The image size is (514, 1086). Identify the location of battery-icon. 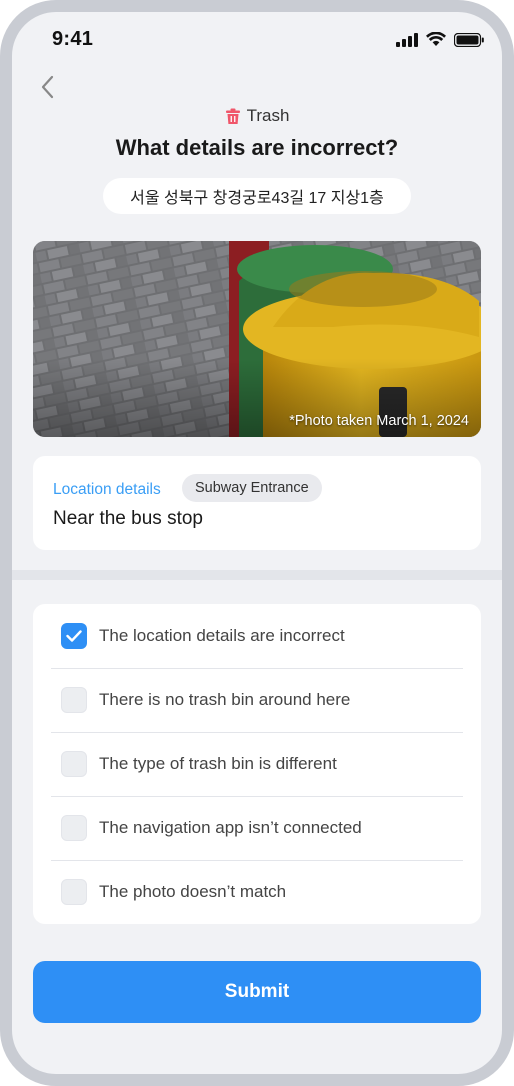
(469, 39).